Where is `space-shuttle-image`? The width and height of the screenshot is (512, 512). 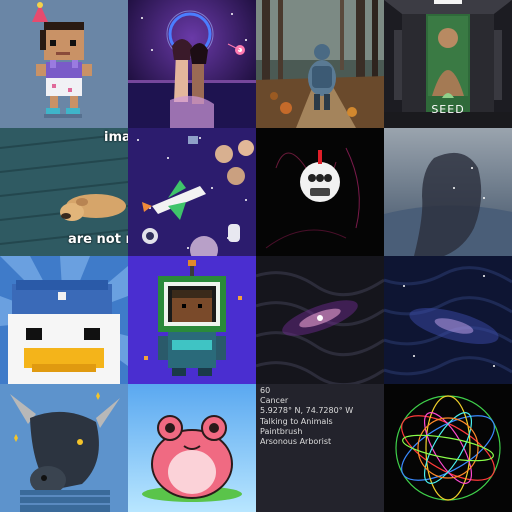
space-shuttle-image is located at coordinates (192, 192).